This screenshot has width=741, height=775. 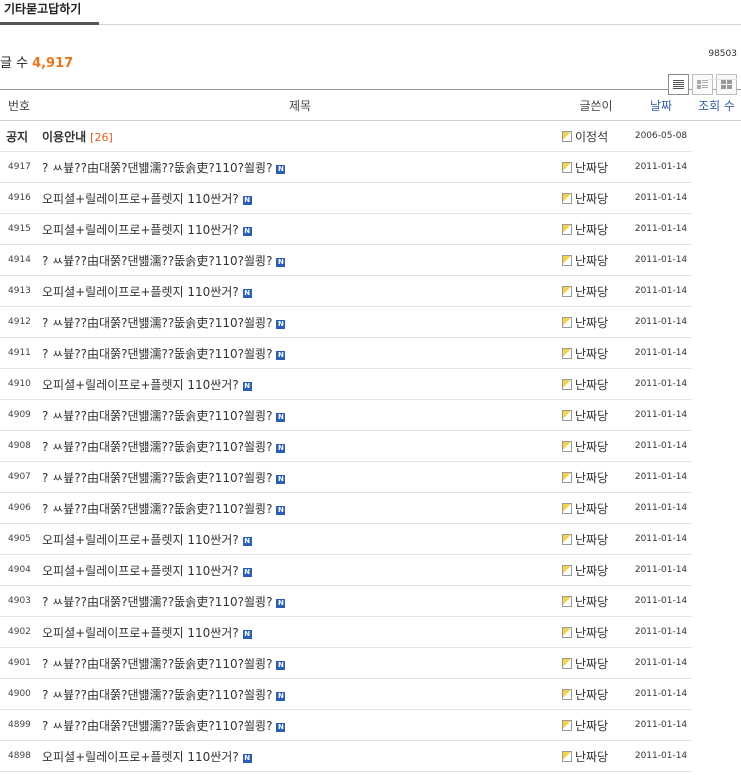 What do you see at coordinates (19, 632) in the screenshot?
I see `post-number: 4902` at bounding box center [19, 632].